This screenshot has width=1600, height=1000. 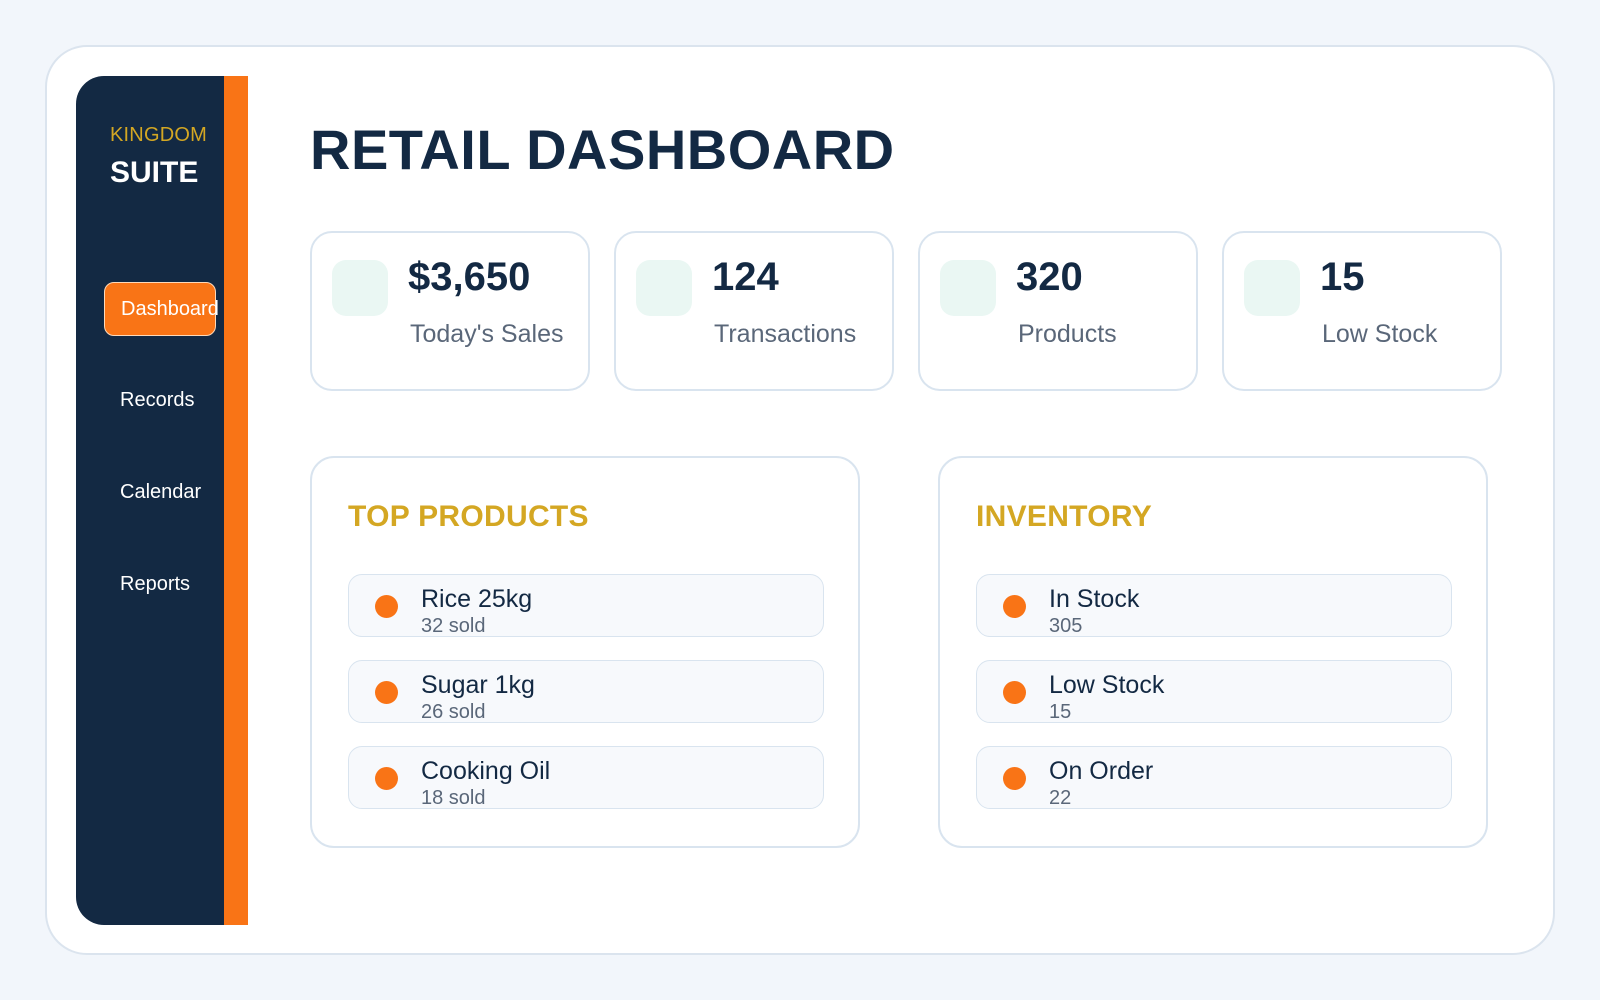 I want to click on page-title: RETAIL DASHBOARD, so click(x=602, y=149).